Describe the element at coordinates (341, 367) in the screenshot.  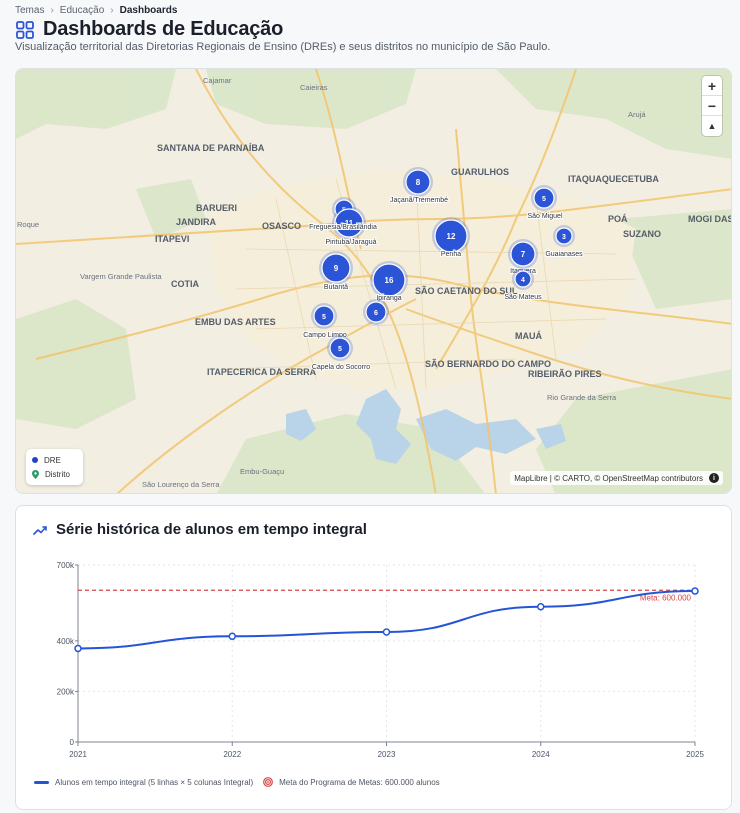
I see `district-label: Capela do Socorro` at that location.